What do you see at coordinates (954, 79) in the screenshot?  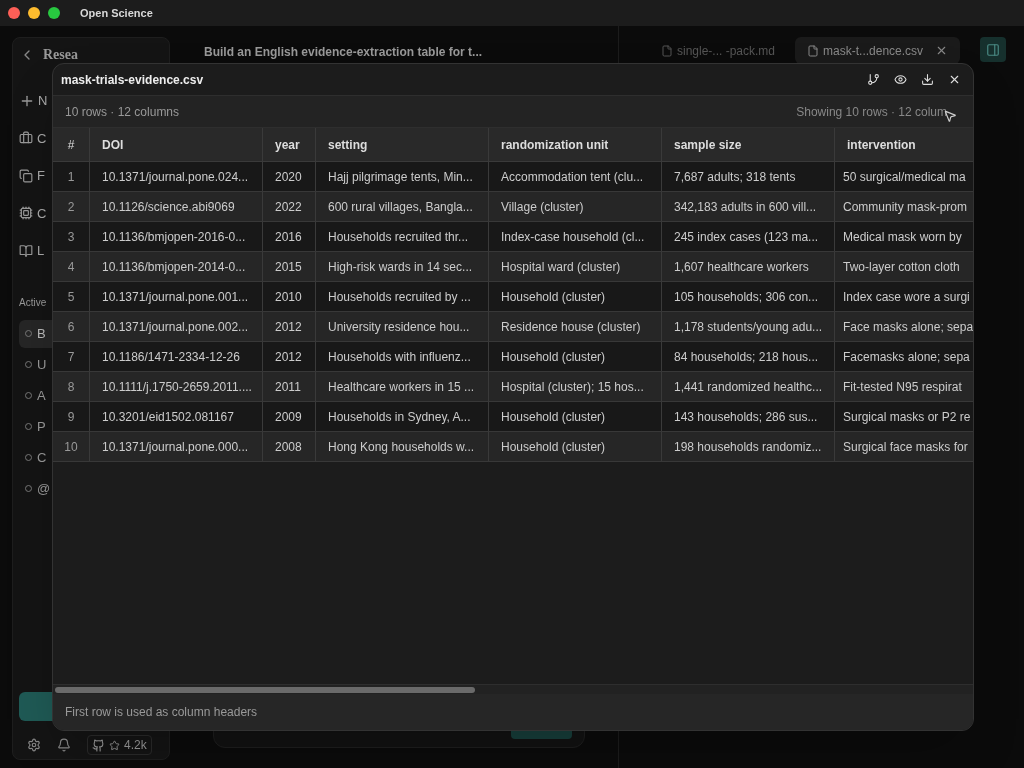 I see `close-icon` at bounding box center [954, 79].